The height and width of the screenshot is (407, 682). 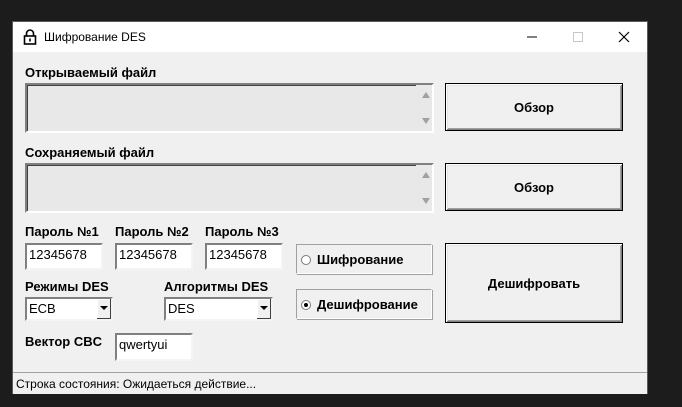 What do you see at coordinates (534, 187) in the screenshot?
I see `target-browse-button: Обзор` at bounding box center [534, 187].